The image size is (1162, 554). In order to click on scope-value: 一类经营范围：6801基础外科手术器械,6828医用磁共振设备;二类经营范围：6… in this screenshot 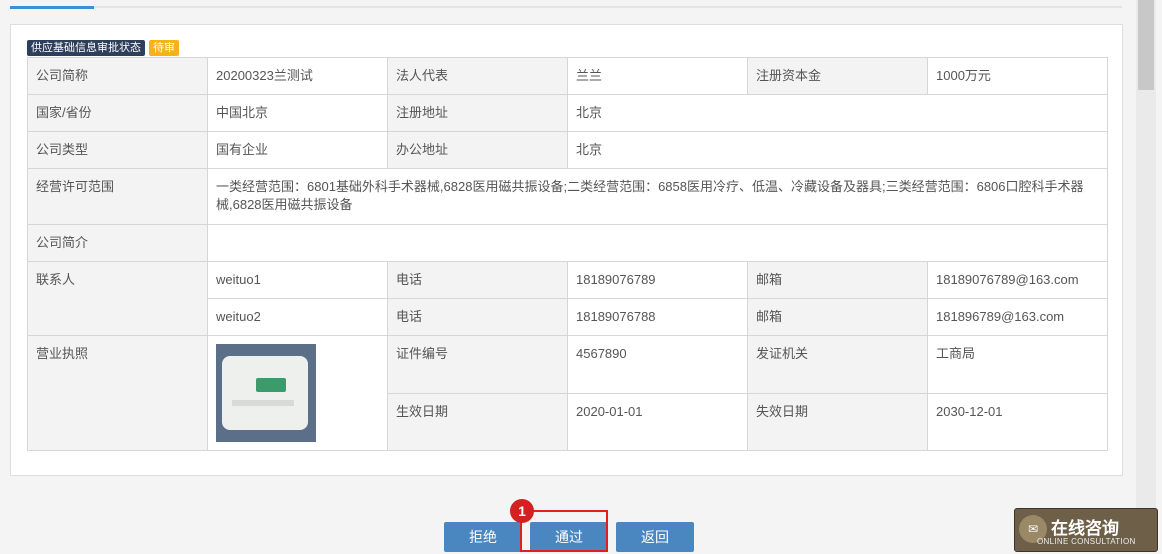, I will do `click(657, 196)`.